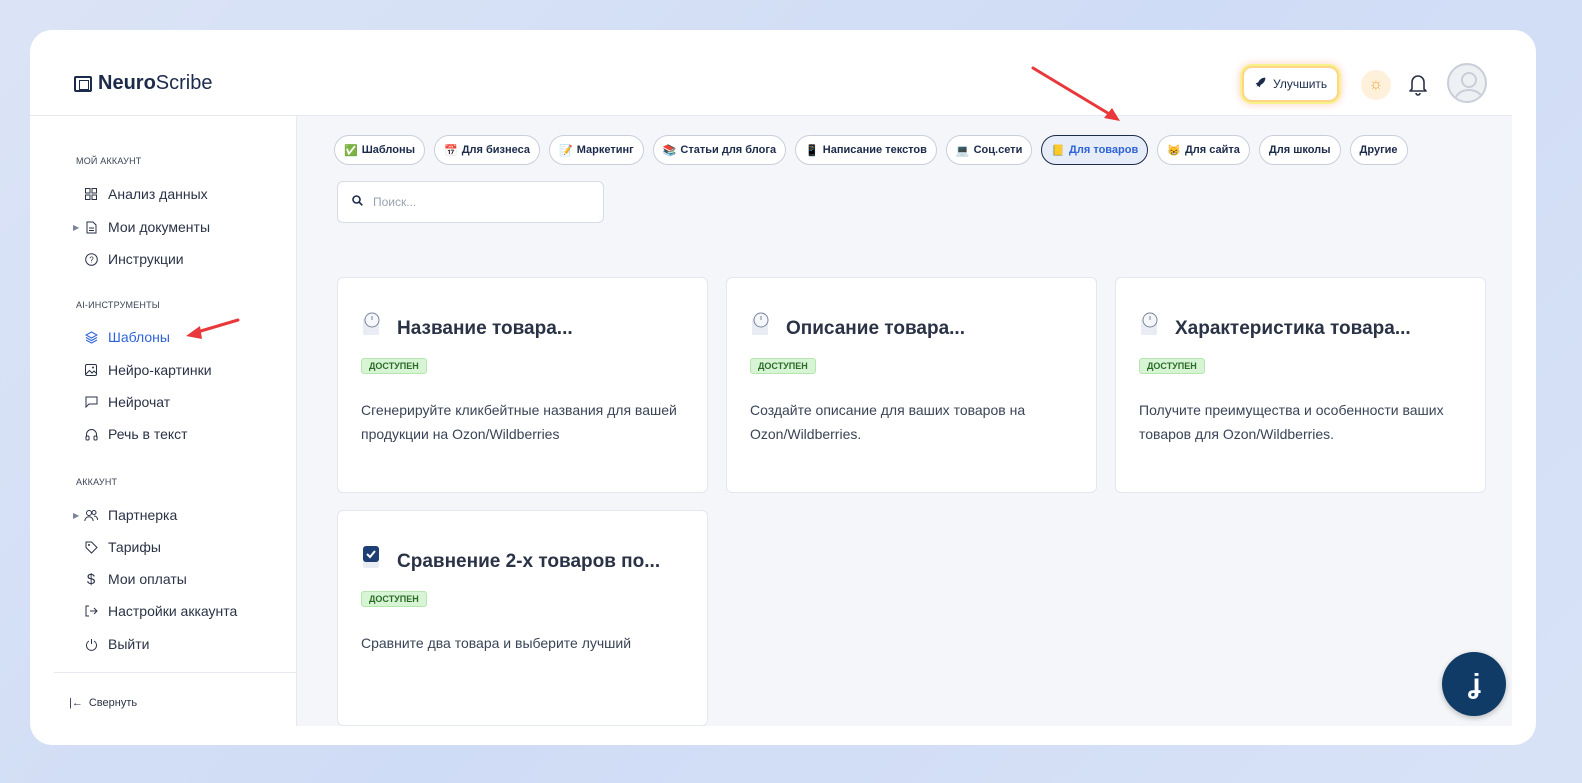  What do you see at coordinates (134, 547) in the screenshot?
I see `sidebar-item-label: Тарифы` at bounding box center [134, 547].